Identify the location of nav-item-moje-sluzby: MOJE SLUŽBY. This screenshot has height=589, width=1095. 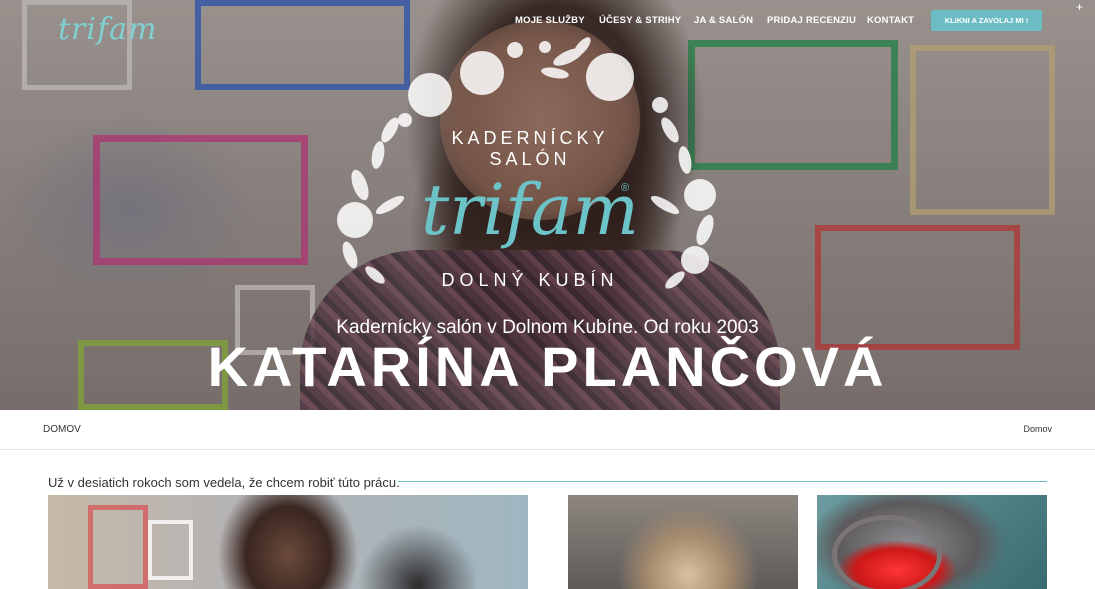
(550, 20).